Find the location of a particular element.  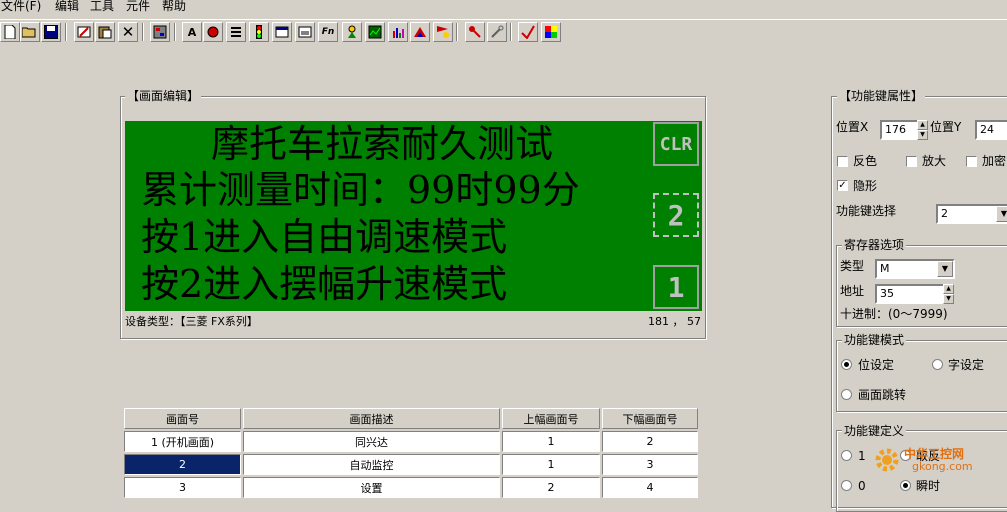

lcd-time-text: 累计测量时间：99时99分 is located at coordinates (360, 190).